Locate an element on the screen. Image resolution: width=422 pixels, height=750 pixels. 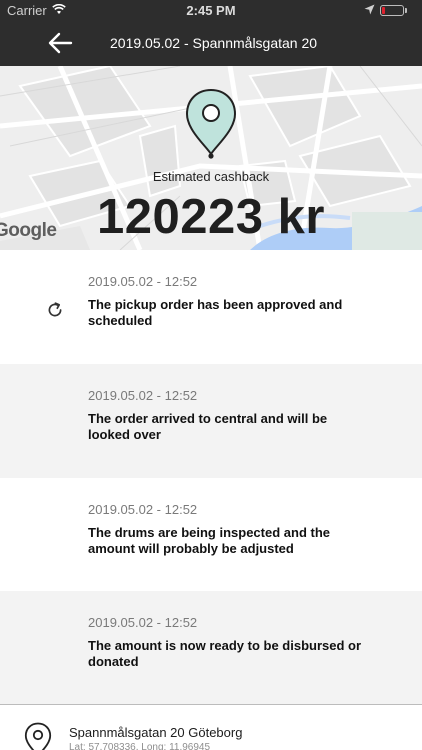
footer-coordinates: Lat: 57.708336, Long: 11.96945 is located at coordinates (140, 746).